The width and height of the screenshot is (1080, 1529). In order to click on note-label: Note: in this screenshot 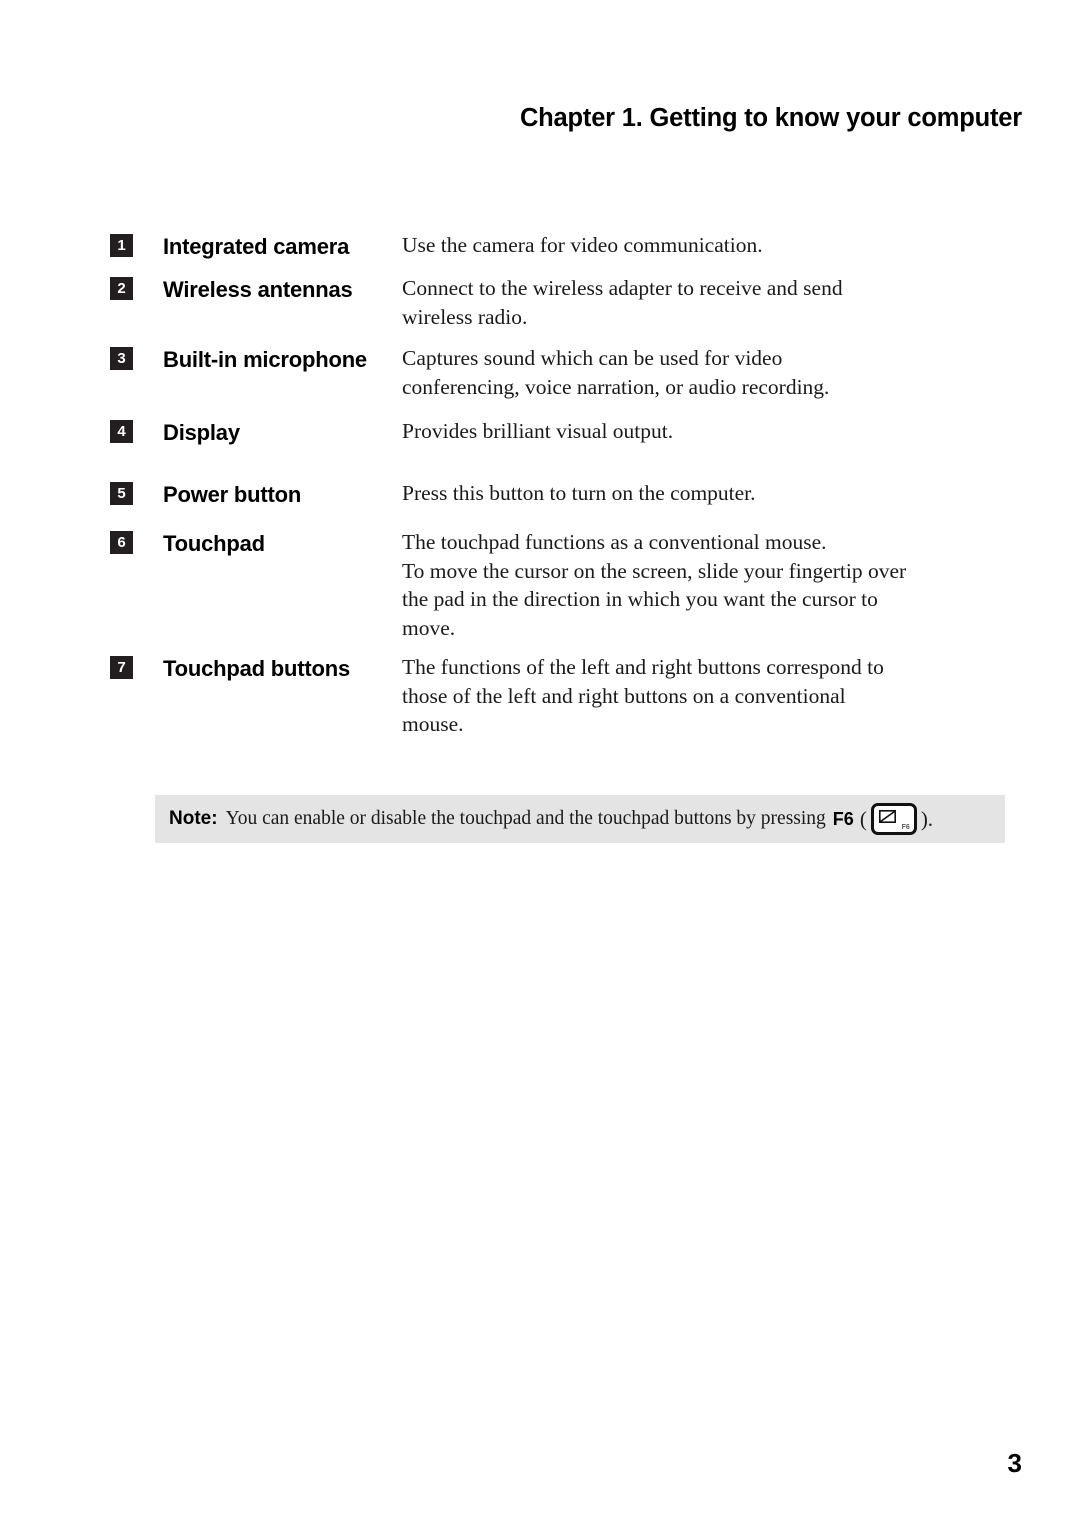, I will do `click(193, 818)`.